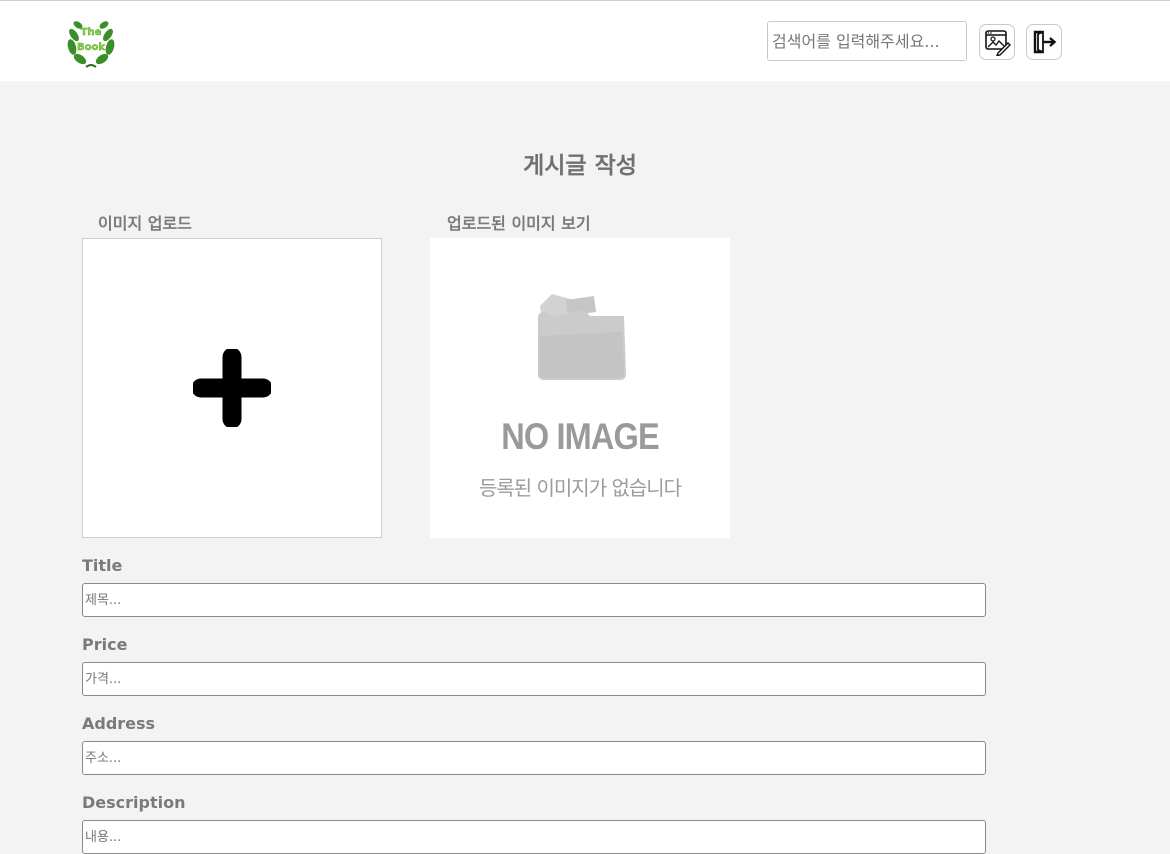 The height and width of the screenshot is (854, 1170). I want to click on preview-label: 업로드된 이미지 보기, so click(519, 223).